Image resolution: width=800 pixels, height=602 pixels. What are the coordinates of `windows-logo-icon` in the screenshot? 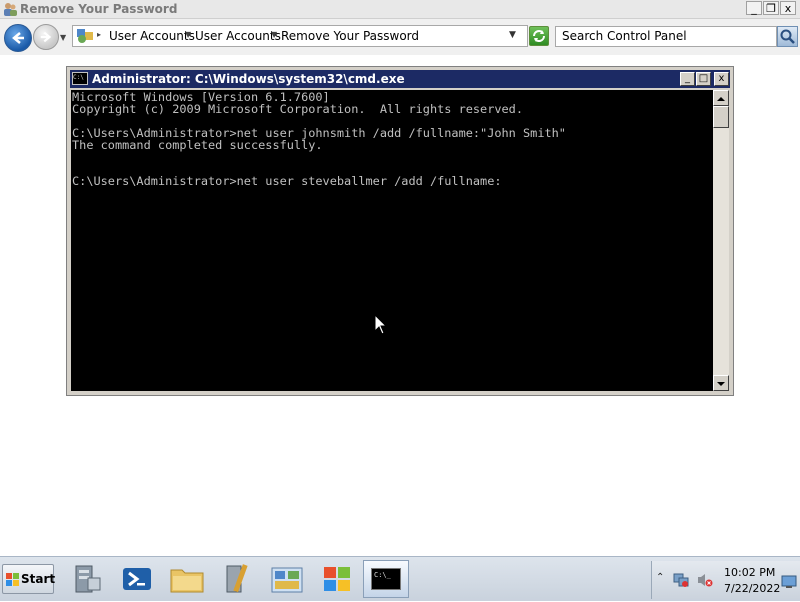 It's located at (337, 579).